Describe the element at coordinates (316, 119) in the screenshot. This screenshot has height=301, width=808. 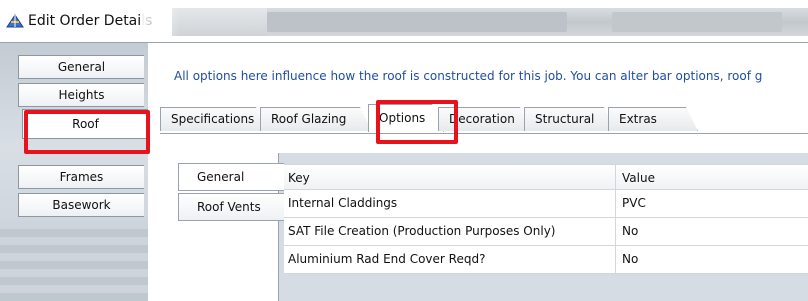
I see `tab-roof-glazing: Roof Glazing` at that location.